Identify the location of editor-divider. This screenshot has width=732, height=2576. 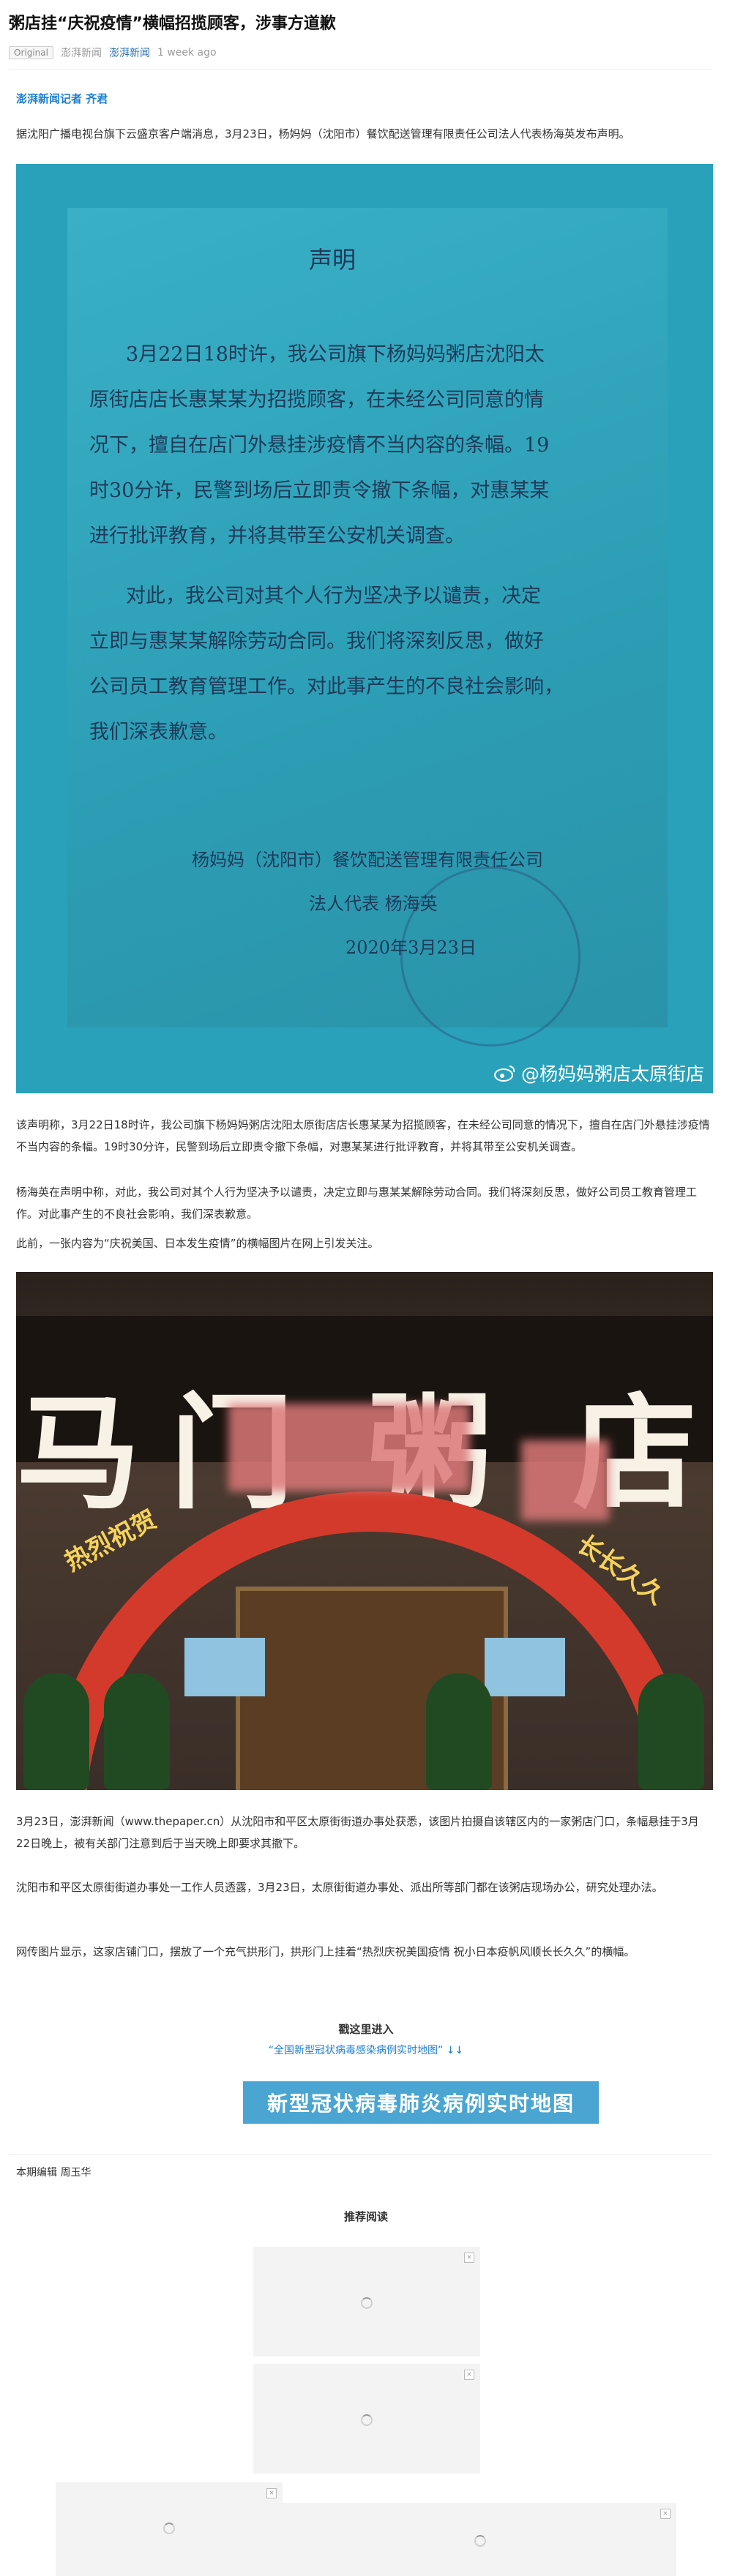
(360, 2154).